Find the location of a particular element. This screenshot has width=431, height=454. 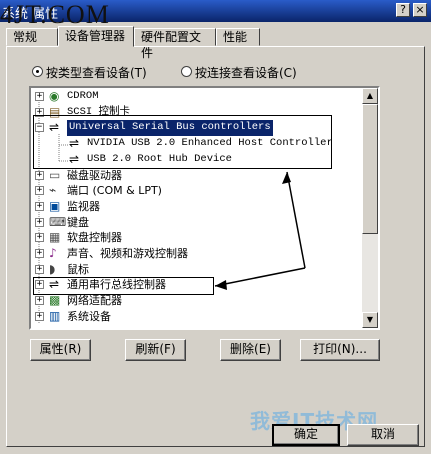

annotation-arrows is located at coordinates (260, 230).